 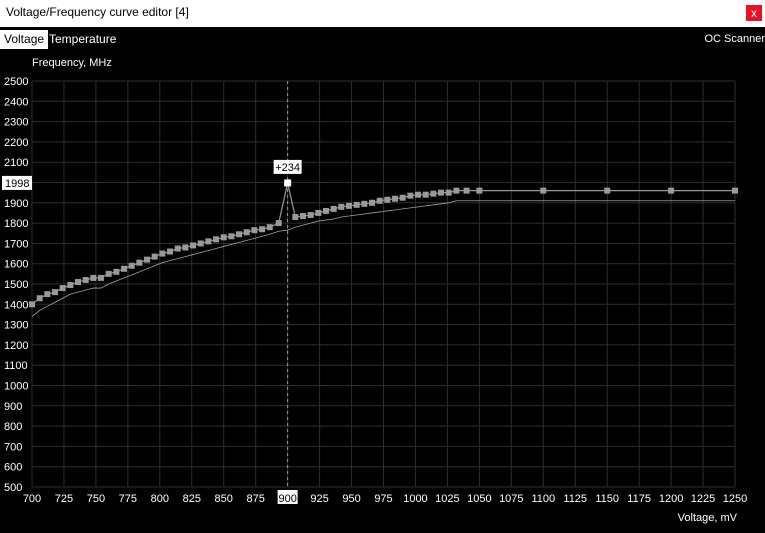 I want to click on x-tick-label: 725, so click(x=64, y=499).